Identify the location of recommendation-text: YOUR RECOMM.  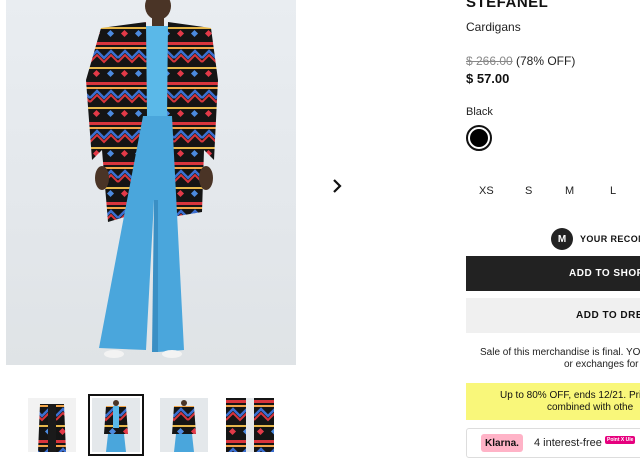
(610, 239).